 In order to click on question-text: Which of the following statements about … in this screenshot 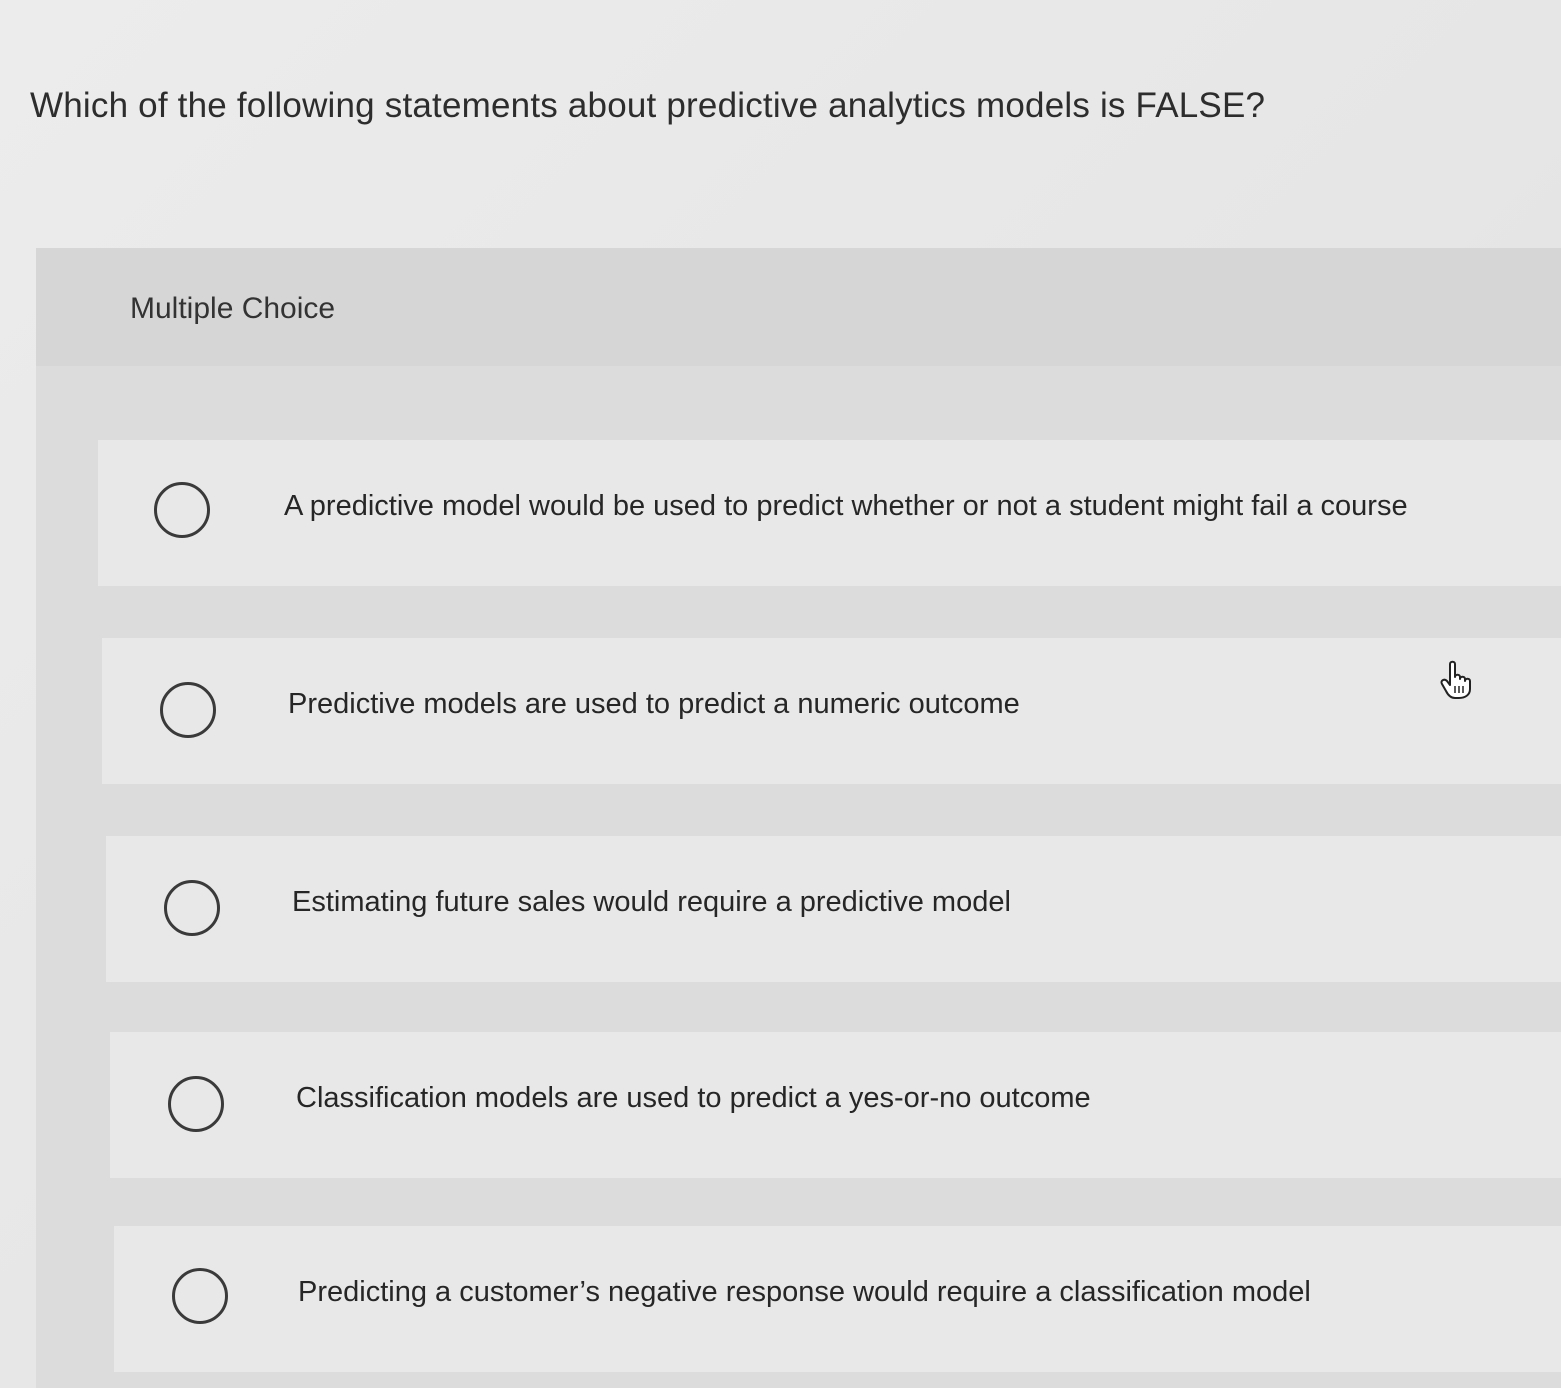, I will do `click(648, 105)`.